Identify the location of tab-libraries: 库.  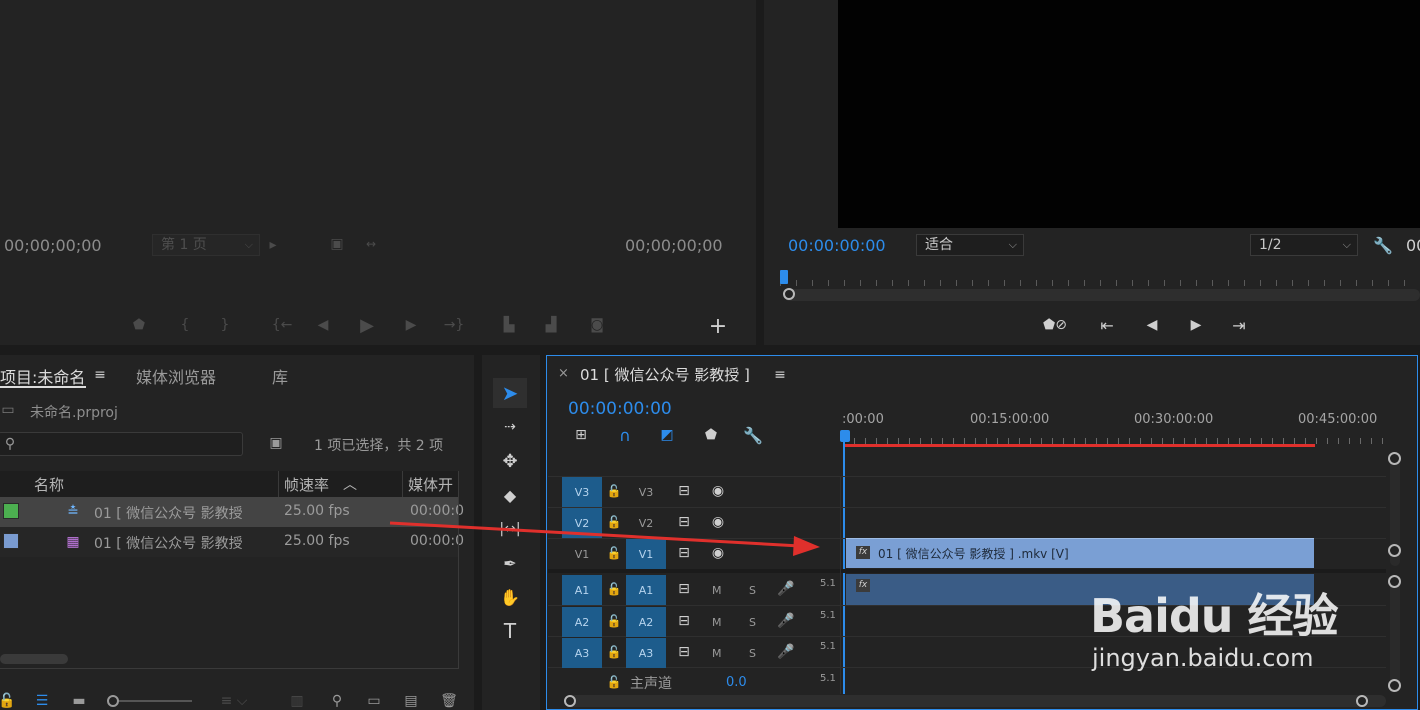
(280, 376).